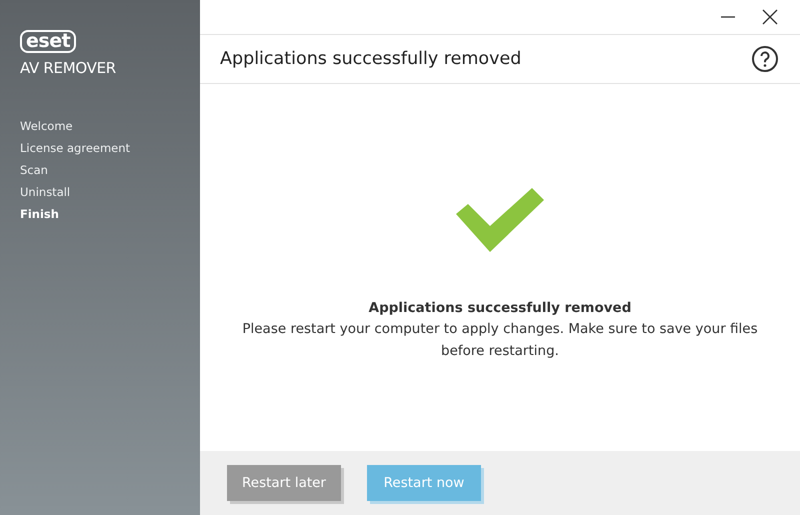 This screenshot has width=800, height=515. I want to click on result-message: Please restart your computer to apply changes. Make sure to save your files before restarting., so click(500, 340).